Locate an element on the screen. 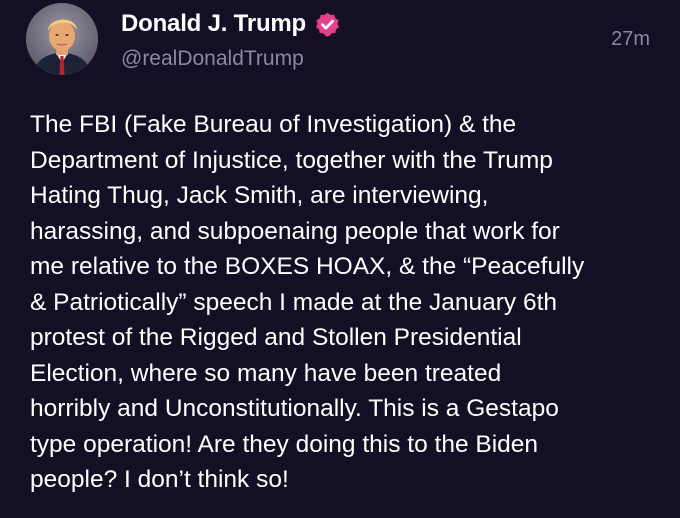 This screenshot has height=518, width=680. author-handle: @realDonaldTrump is located at coordinates (212, 59).